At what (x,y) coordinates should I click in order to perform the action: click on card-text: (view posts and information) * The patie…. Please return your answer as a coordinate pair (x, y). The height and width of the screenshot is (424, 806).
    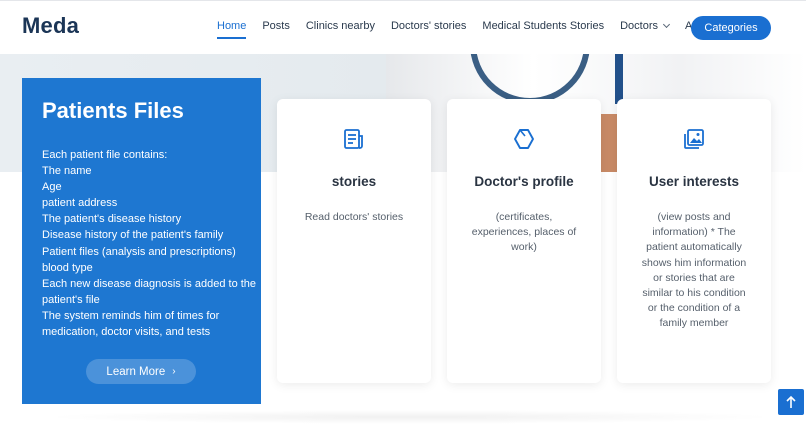
    Looking at the image, I should click on (694, 270).